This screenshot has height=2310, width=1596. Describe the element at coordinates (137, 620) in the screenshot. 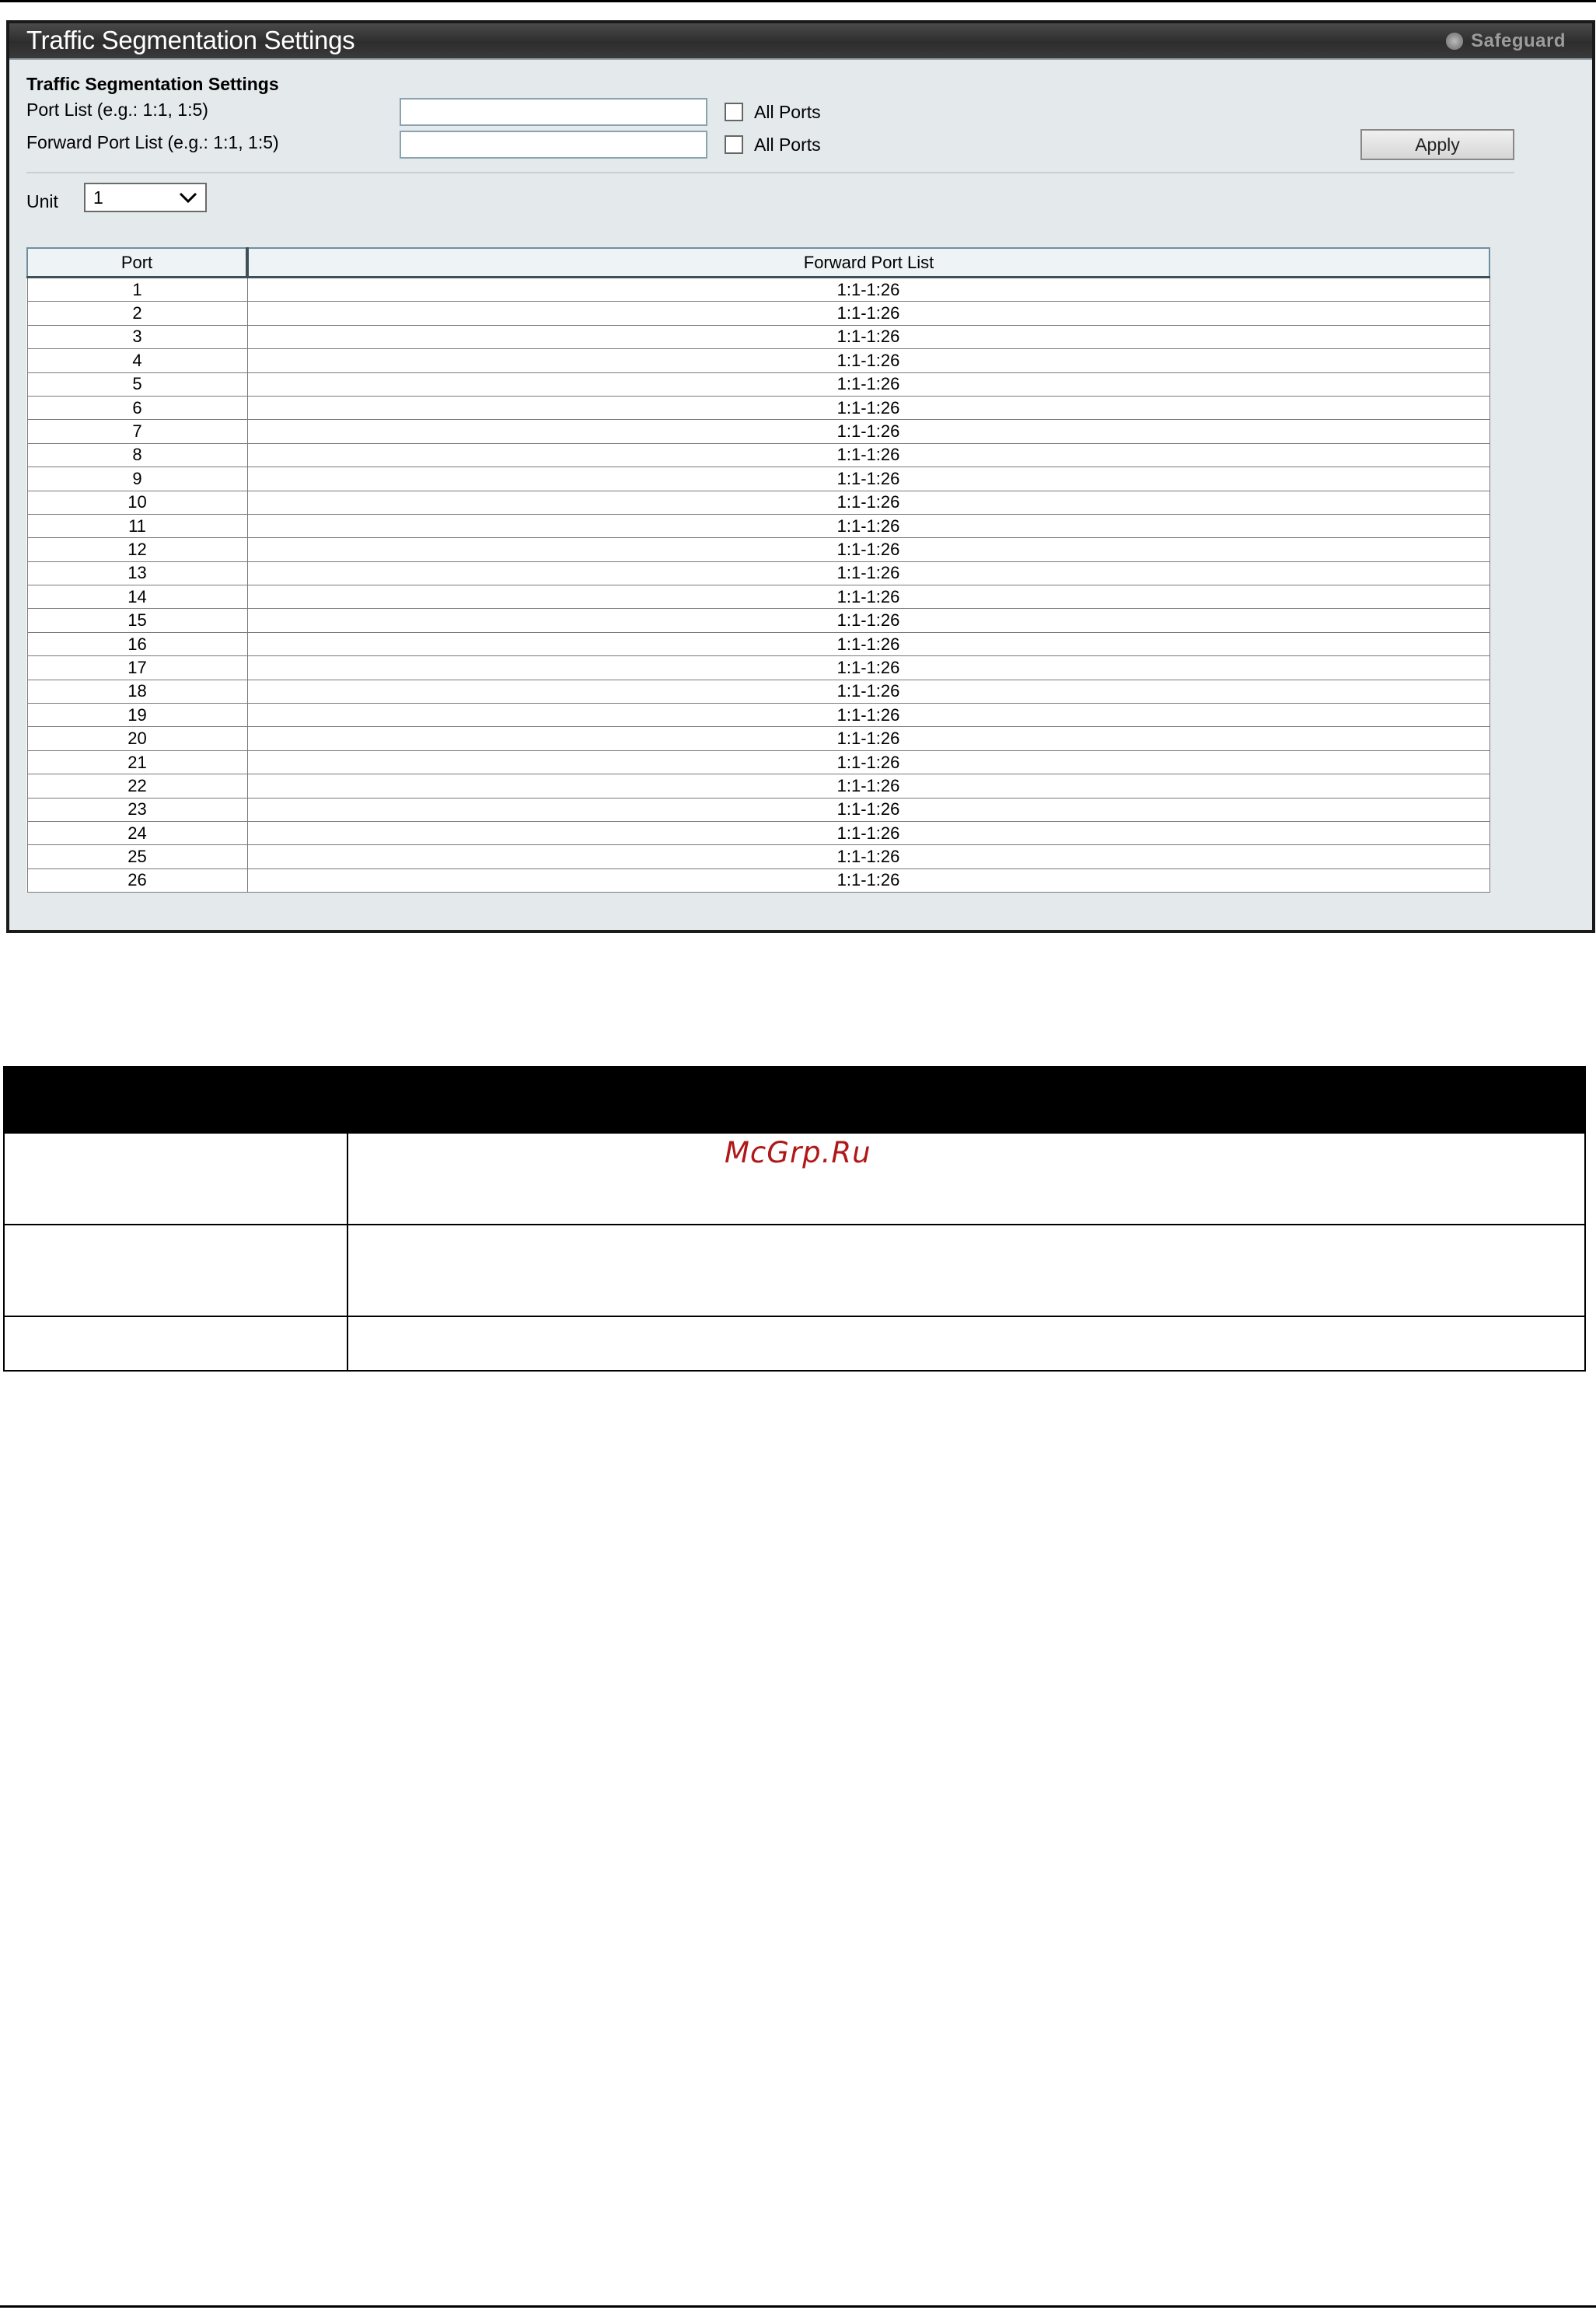

I see `port-cell: 15` at that location.